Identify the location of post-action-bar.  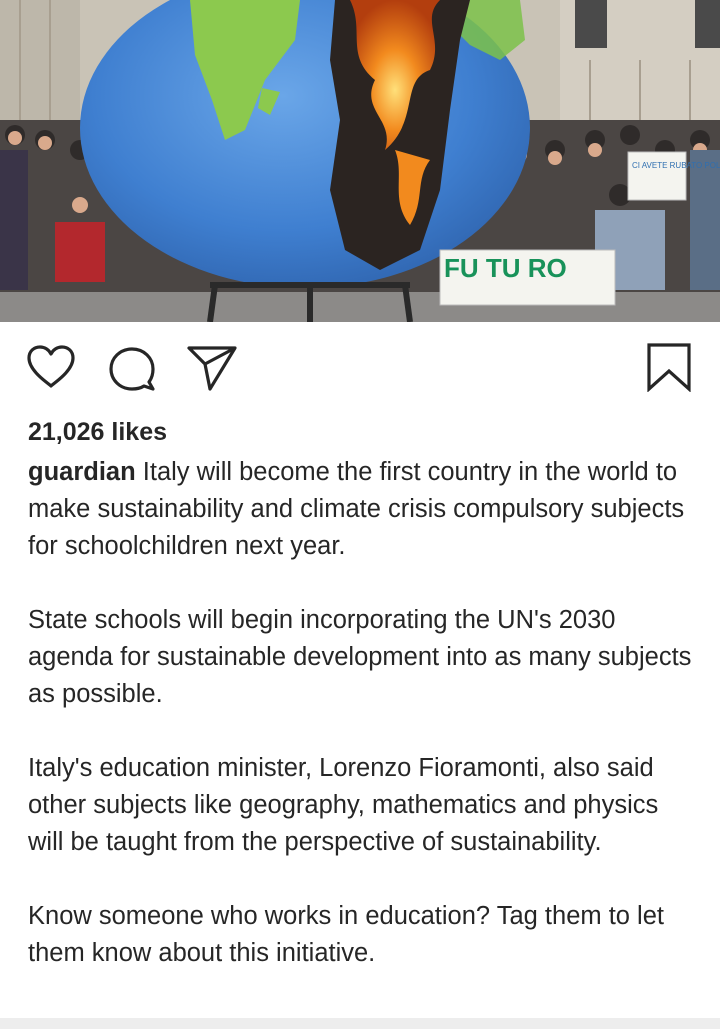
(360, 367).